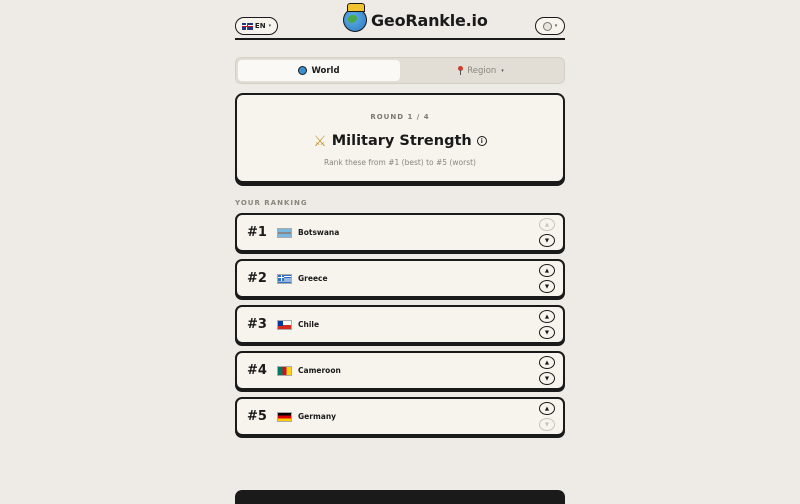 The height and width of the screenshot is (504, 800). Describe the element at coordinates (400, 162) in the screenshot. I see `question-subtitle: Rank these from #1 (best) to #5 (worst)` at that location.